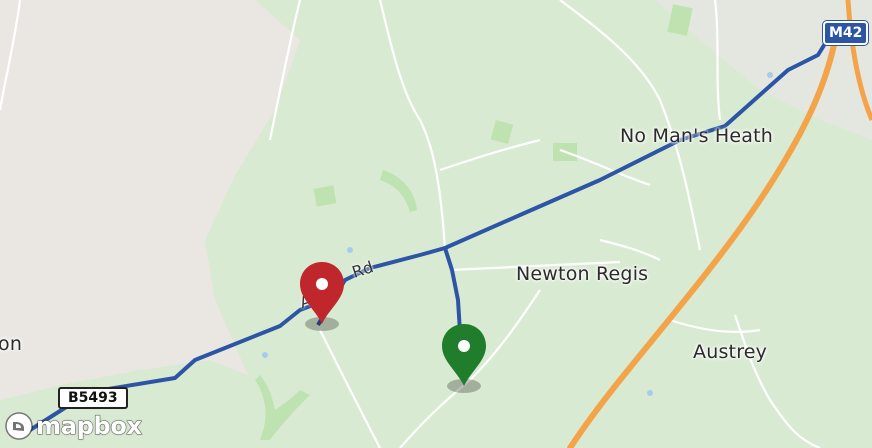 This screenshot has height=448, width=872. Describe the element at coordinates (11, 344) in the screenshot. I see `place-label-partial-left: on` at that location.